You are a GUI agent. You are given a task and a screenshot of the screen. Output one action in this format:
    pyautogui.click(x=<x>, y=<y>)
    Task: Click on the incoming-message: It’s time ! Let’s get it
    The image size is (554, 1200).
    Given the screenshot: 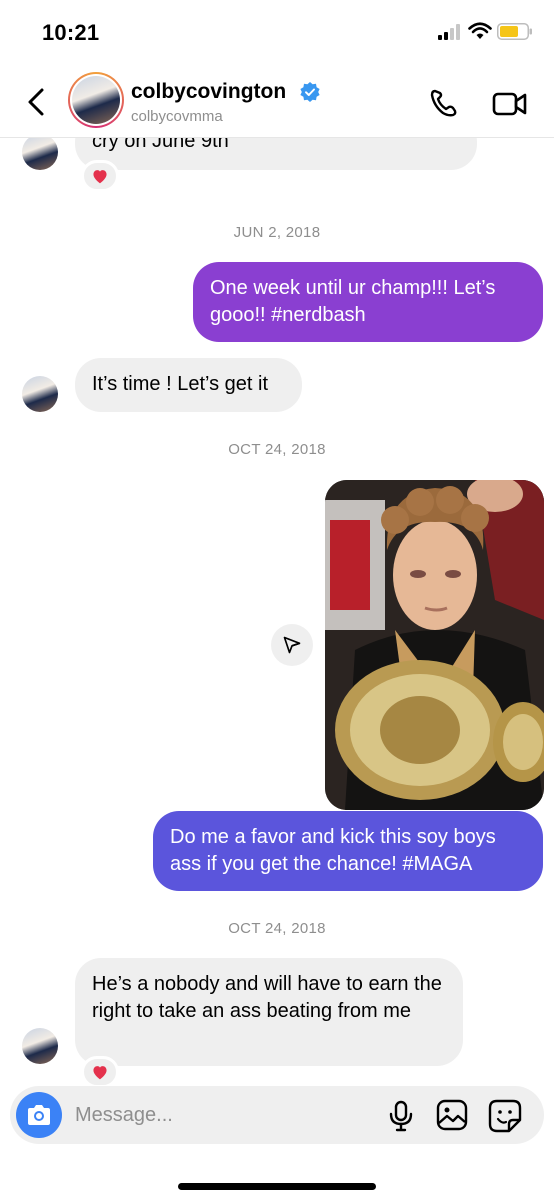 What is the action you would take?
    pyautogui.click(x=188, y=385)
    